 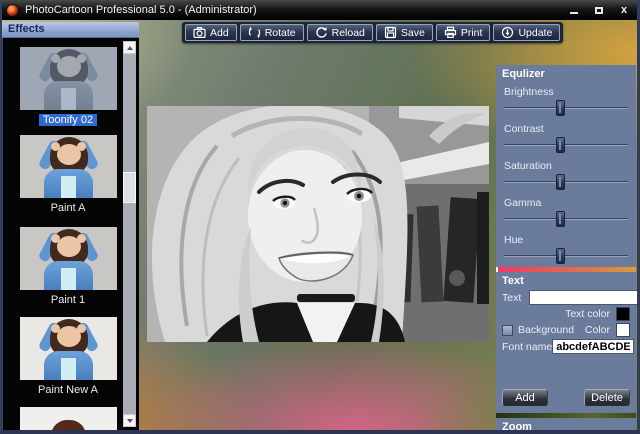 I want to click on font-name-label: Font name, so click(x=527, y=346).